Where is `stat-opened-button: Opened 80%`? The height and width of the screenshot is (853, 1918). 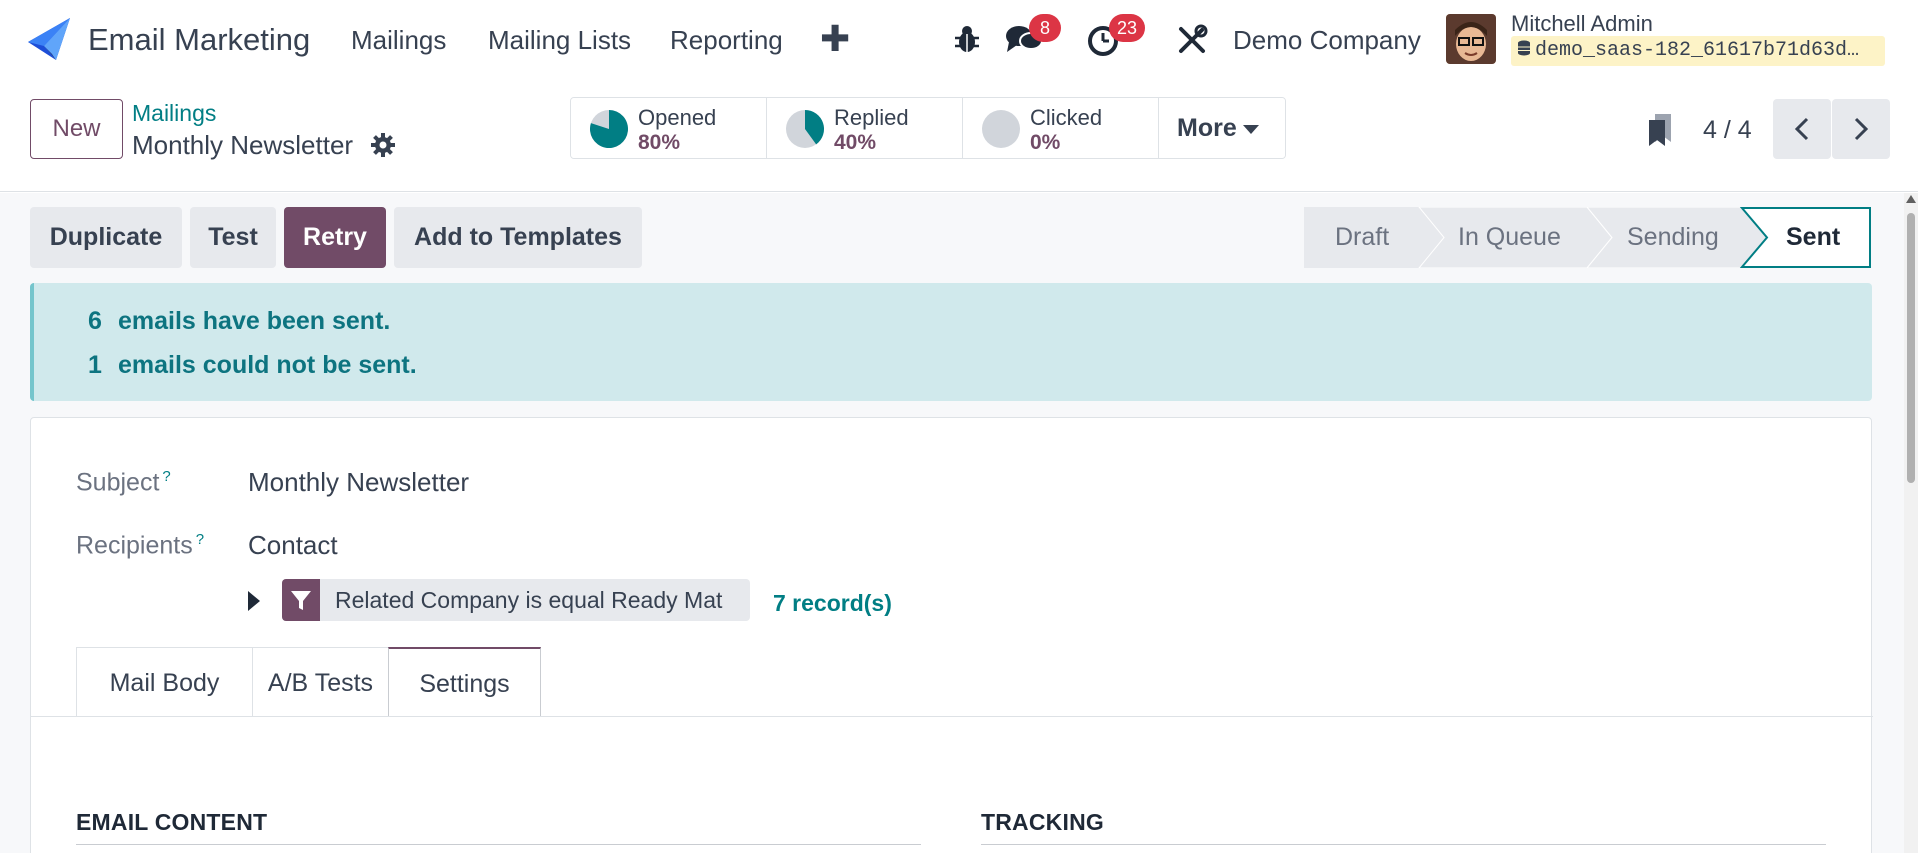
stat-opened-button: Opened 80% is located at coordinates (669, 128).